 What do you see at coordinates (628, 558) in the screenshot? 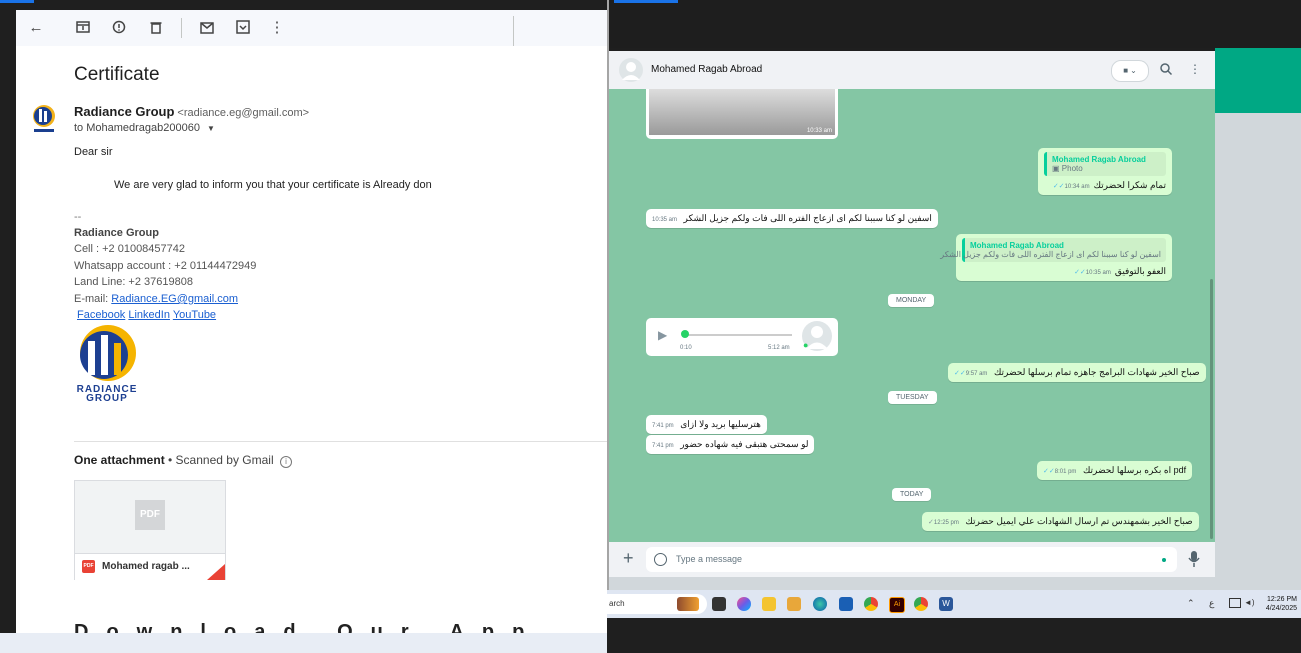
I see `attach-plus-icon: +` at bounding box center [628, 558].